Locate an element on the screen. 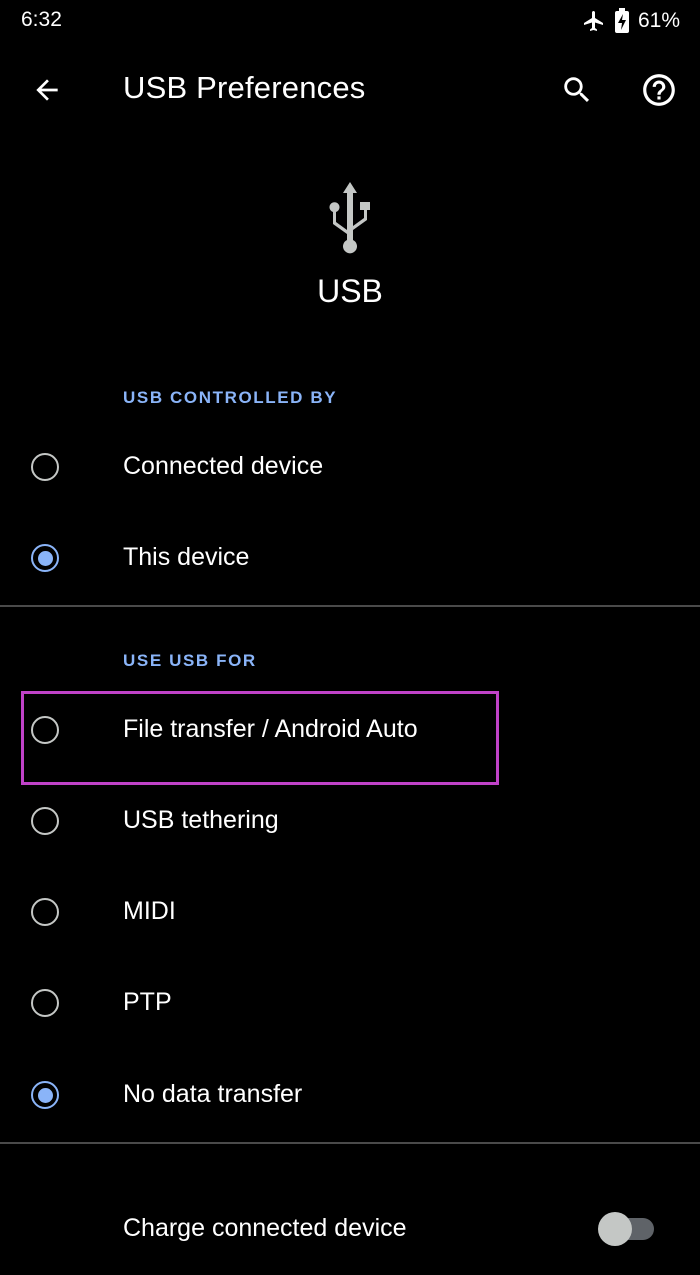 The height and width of the screenshot is (1275, 700). search-icon is located at coordinates (577, 90).